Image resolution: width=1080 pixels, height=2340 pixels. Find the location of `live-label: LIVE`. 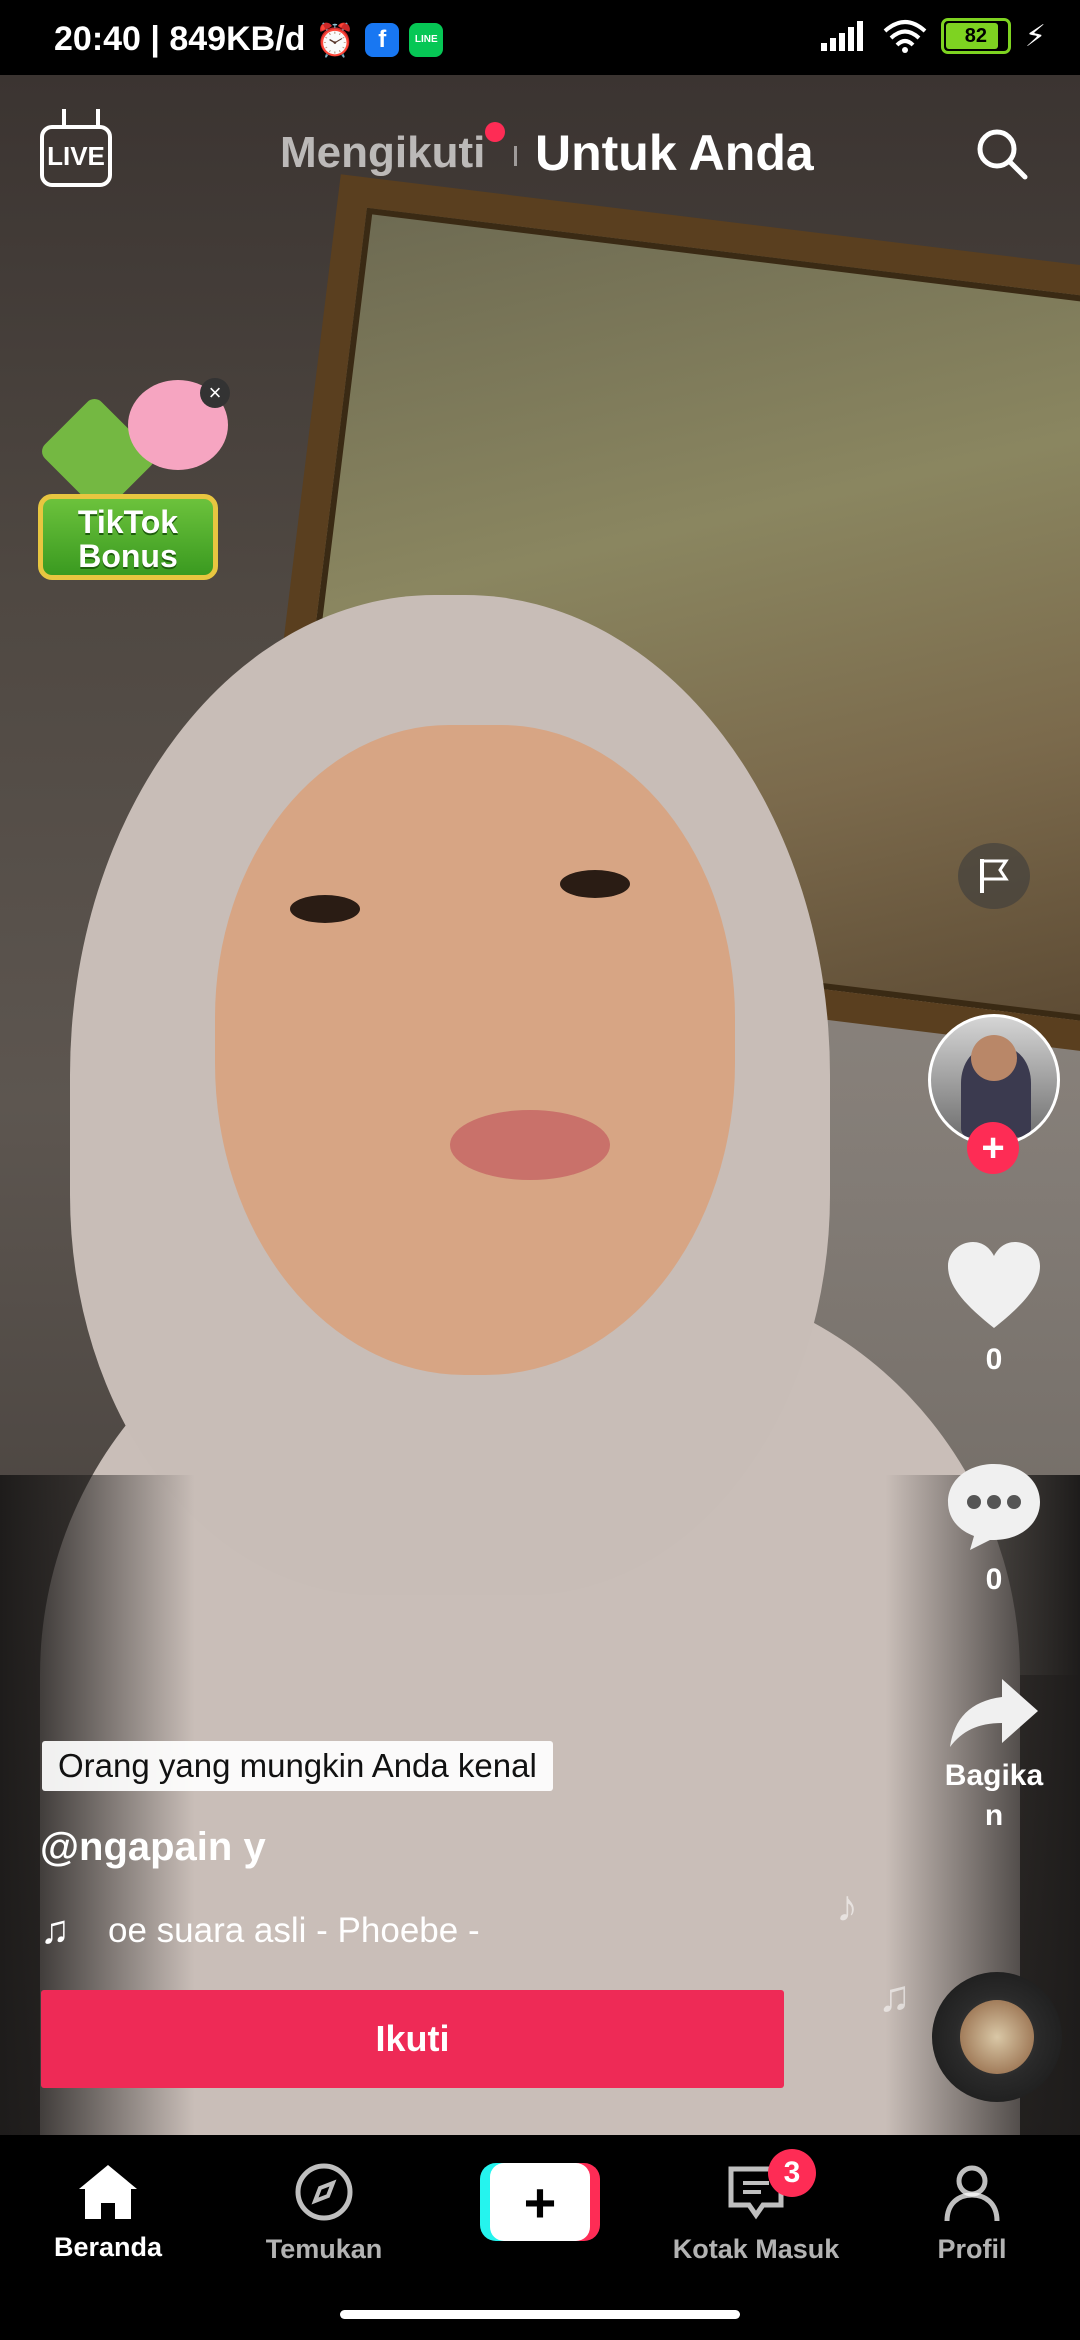

live-label: LIVE is located at coordinates (76, 155).